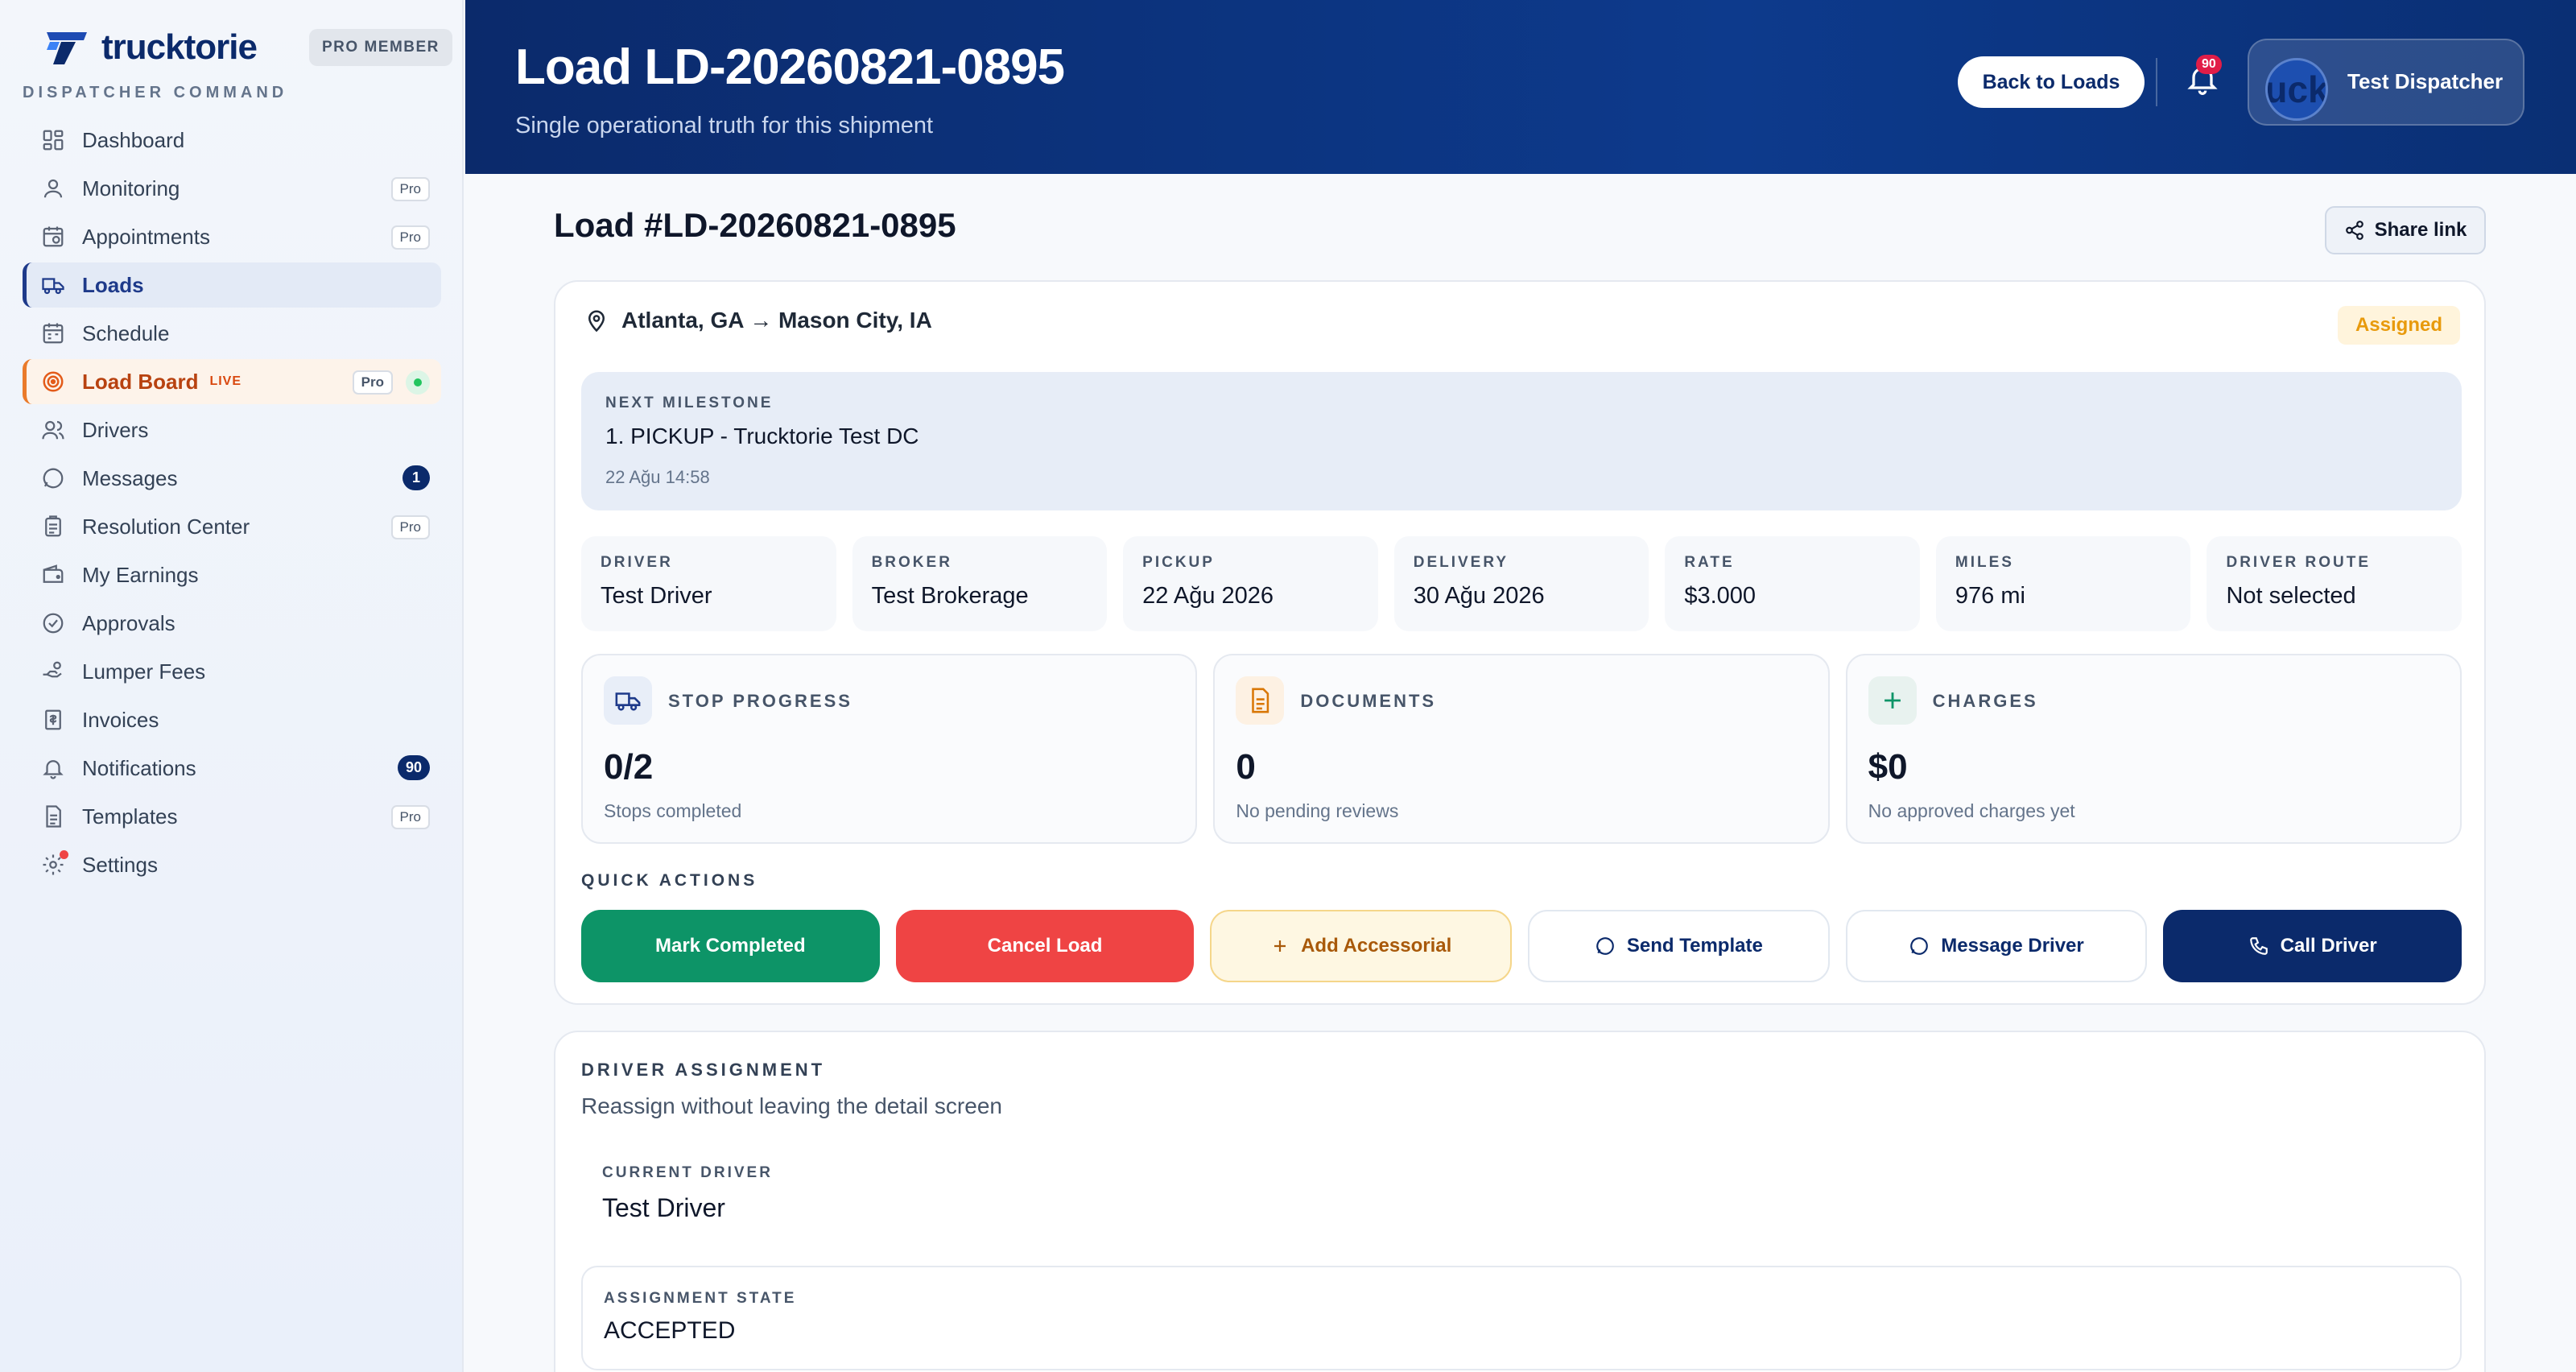 The image size is (2576, 1372). What do you see at coordinates (232, 478) in the screenshot?
I see `sidebar-item-messages: Messages 1` at bounding box center [232, 478].